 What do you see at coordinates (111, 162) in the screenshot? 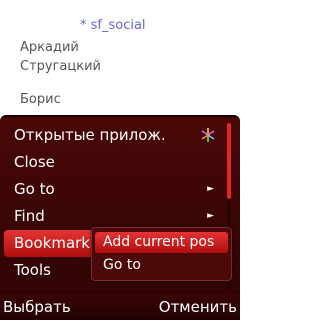
I see `menu-item-close: Close` at bounding box center [111, 162].